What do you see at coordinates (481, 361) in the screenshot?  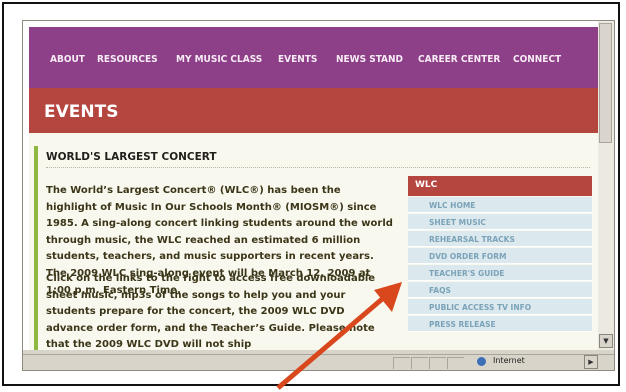 I see `internet-zone-icon` at bounding box center [481, 361].